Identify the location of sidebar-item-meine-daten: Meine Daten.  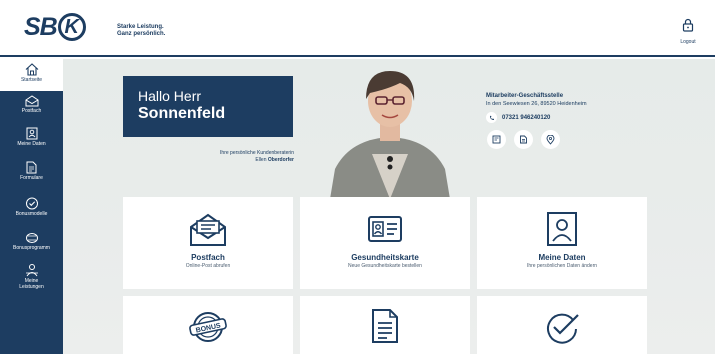
(31, 141).